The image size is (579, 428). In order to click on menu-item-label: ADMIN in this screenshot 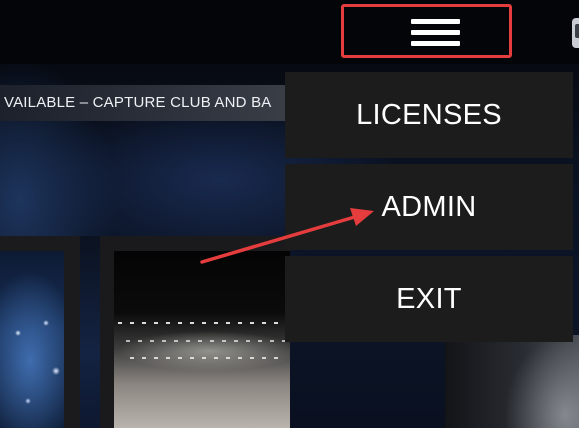, I will do `click(429, 206)`.